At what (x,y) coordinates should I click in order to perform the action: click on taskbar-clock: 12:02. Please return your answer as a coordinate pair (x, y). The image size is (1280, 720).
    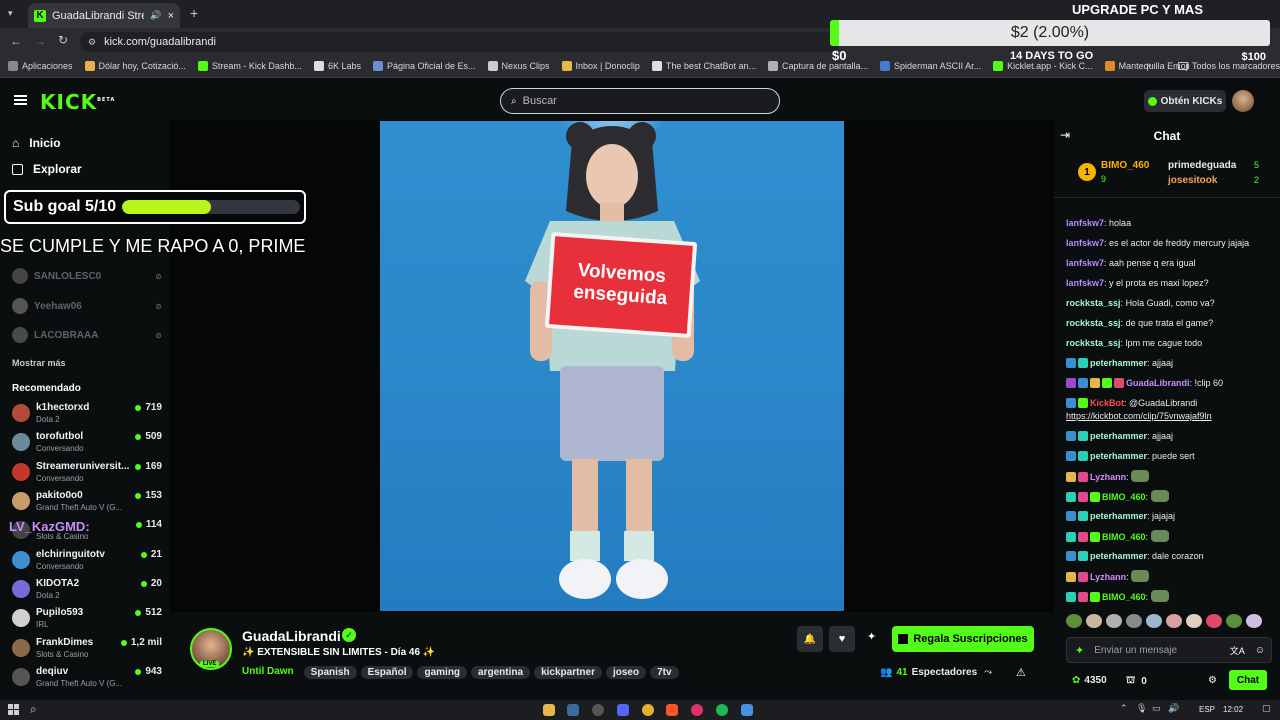
    Looking at the image, I should click on (1233, 709).